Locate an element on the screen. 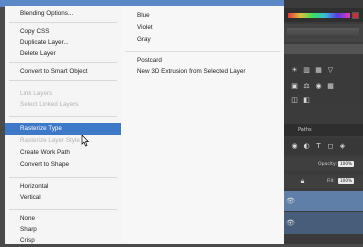 The image size is (363, 247). opacity-label: Opacity: is located at coordinates (327, 164).